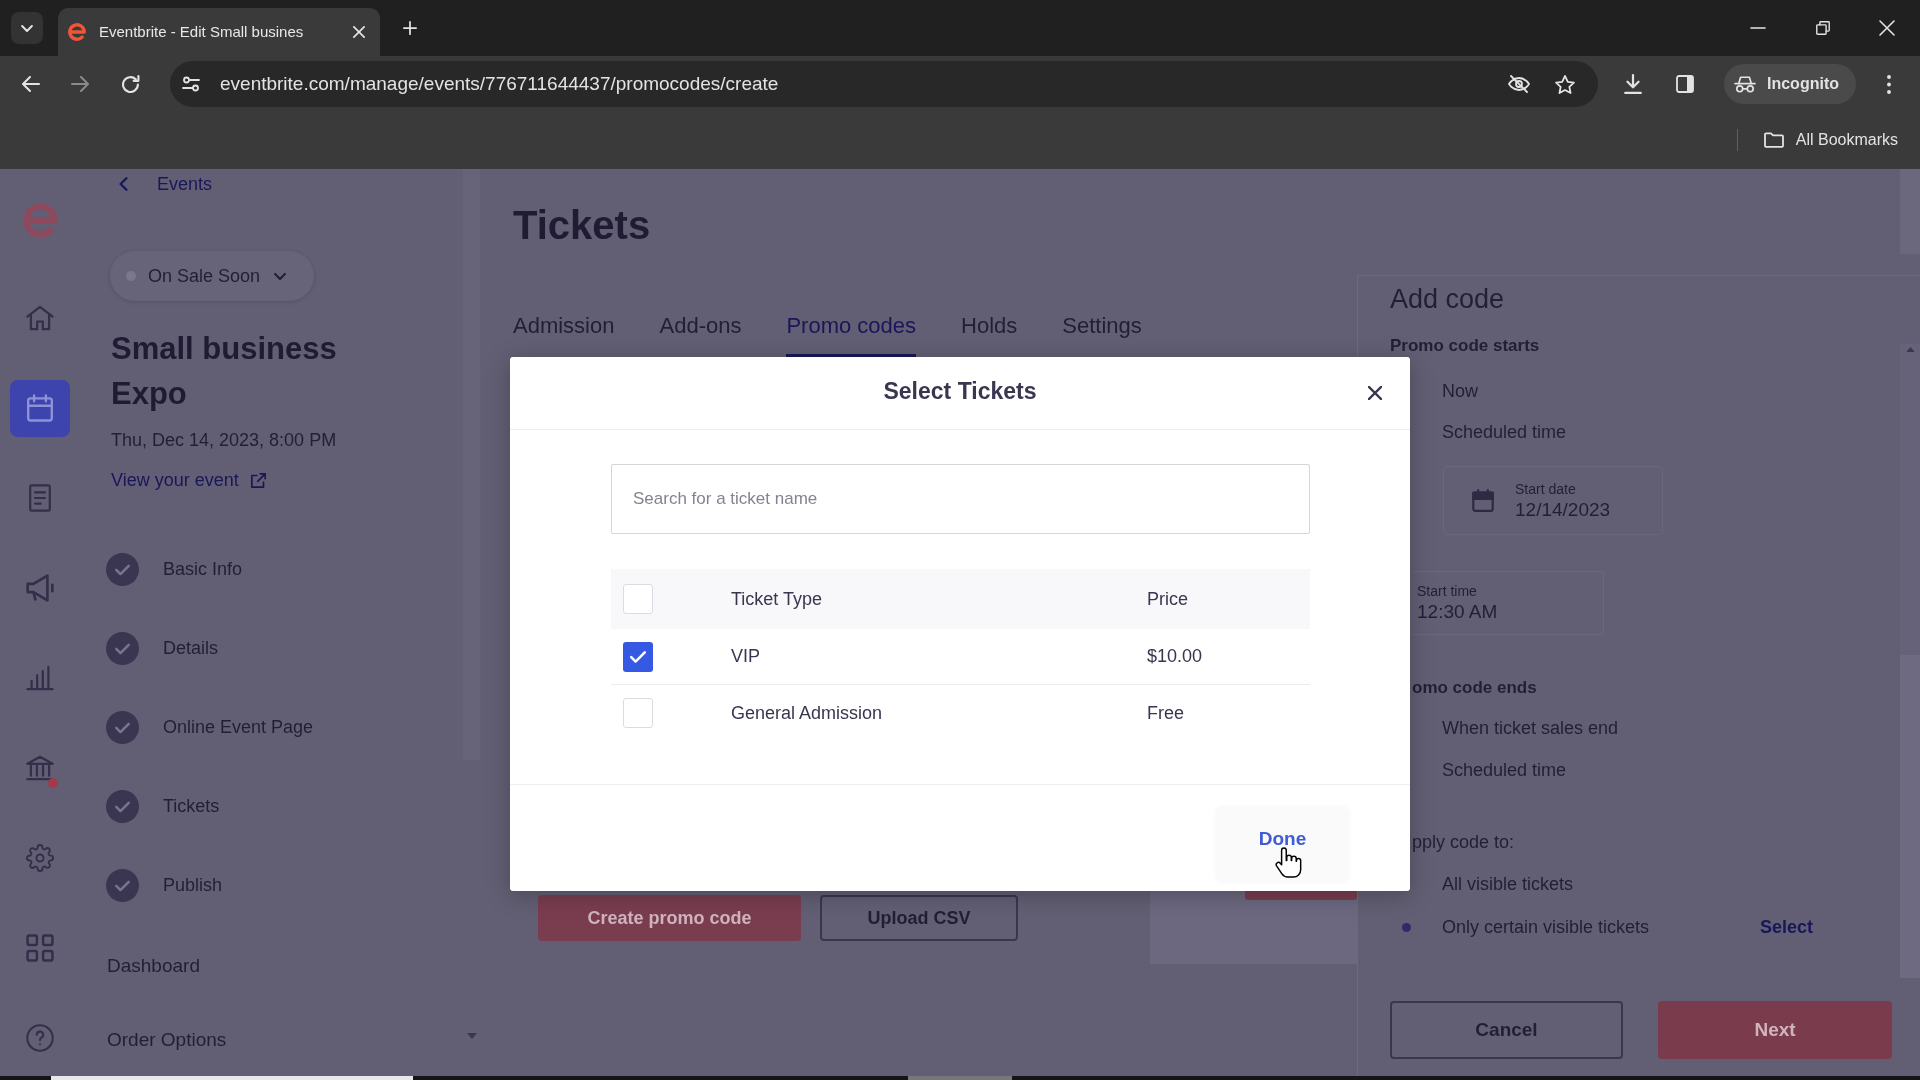 This screenshot has width=1920, height=1080. What do you see at coordinates (1790, 84) in the screenshot?
I see `profile-button: Incognito` at bounding box center [1790, 84].